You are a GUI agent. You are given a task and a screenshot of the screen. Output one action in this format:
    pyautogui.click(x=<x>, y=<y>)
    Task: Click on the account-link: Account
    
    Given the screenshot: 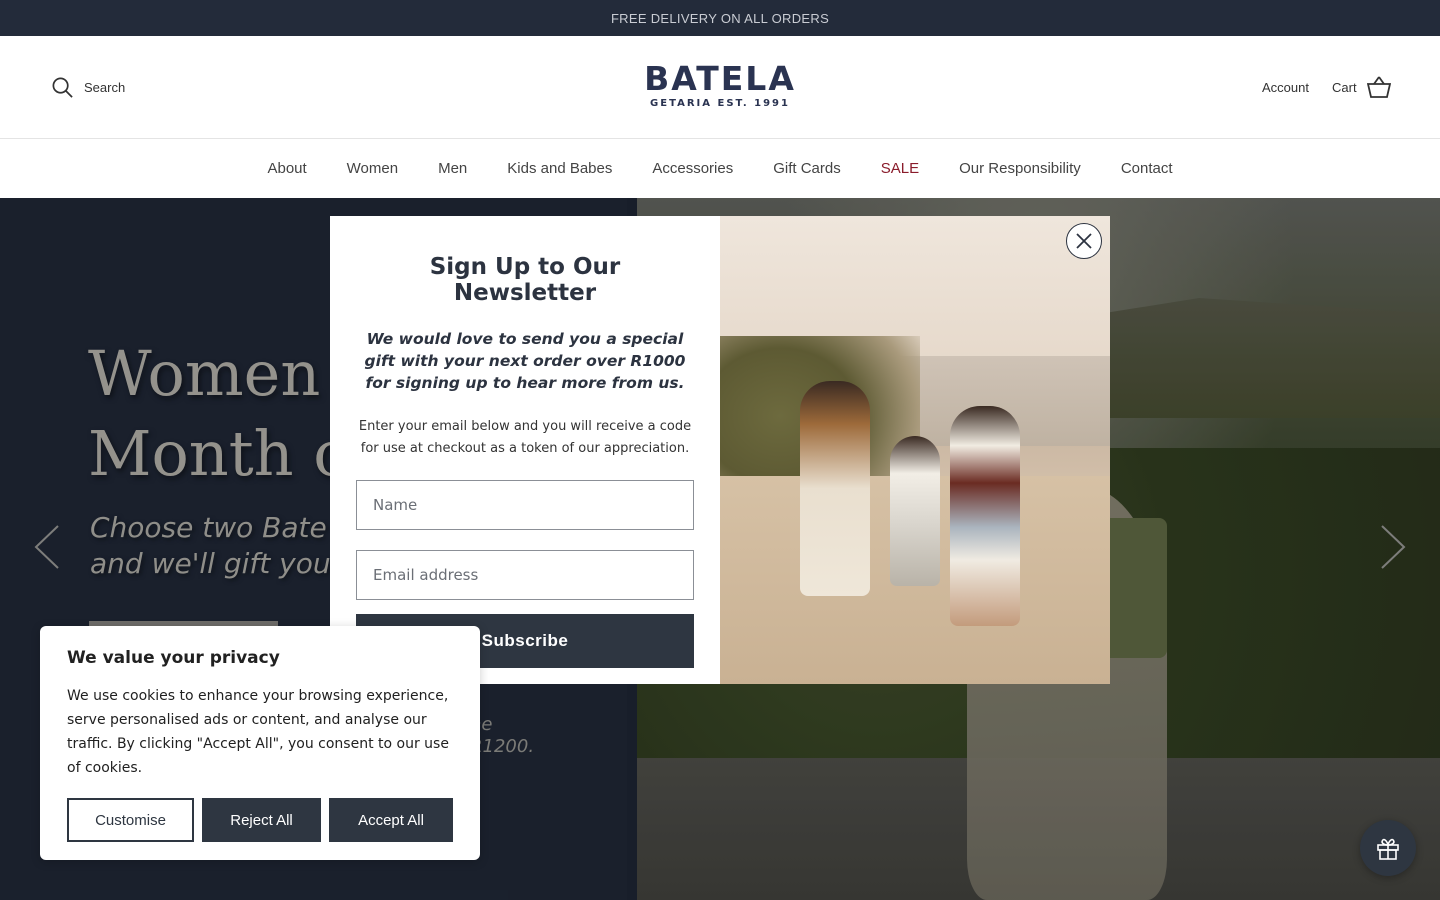 What is the action you would take?
    pyautogui.click(x=1285, y=87)
    